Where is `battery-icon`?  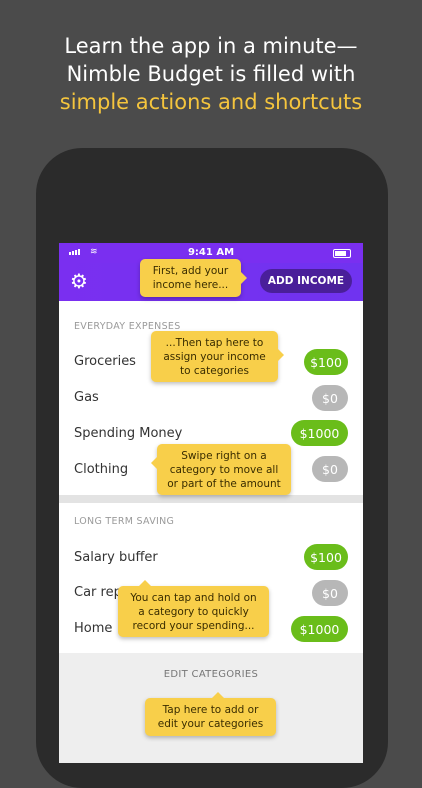 battery-icon is located at coordinates (342, 253).